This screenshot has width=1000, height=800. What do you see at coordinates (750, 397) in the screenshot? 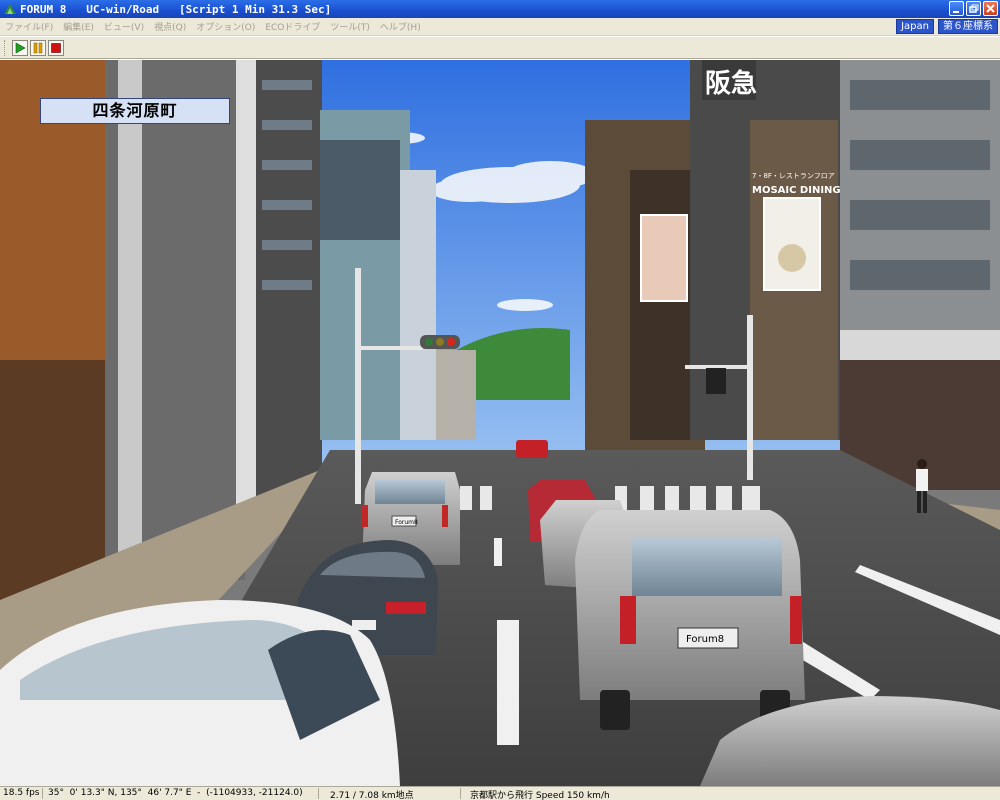
I see `signal-pole-right` at bounding box center [750, 397].